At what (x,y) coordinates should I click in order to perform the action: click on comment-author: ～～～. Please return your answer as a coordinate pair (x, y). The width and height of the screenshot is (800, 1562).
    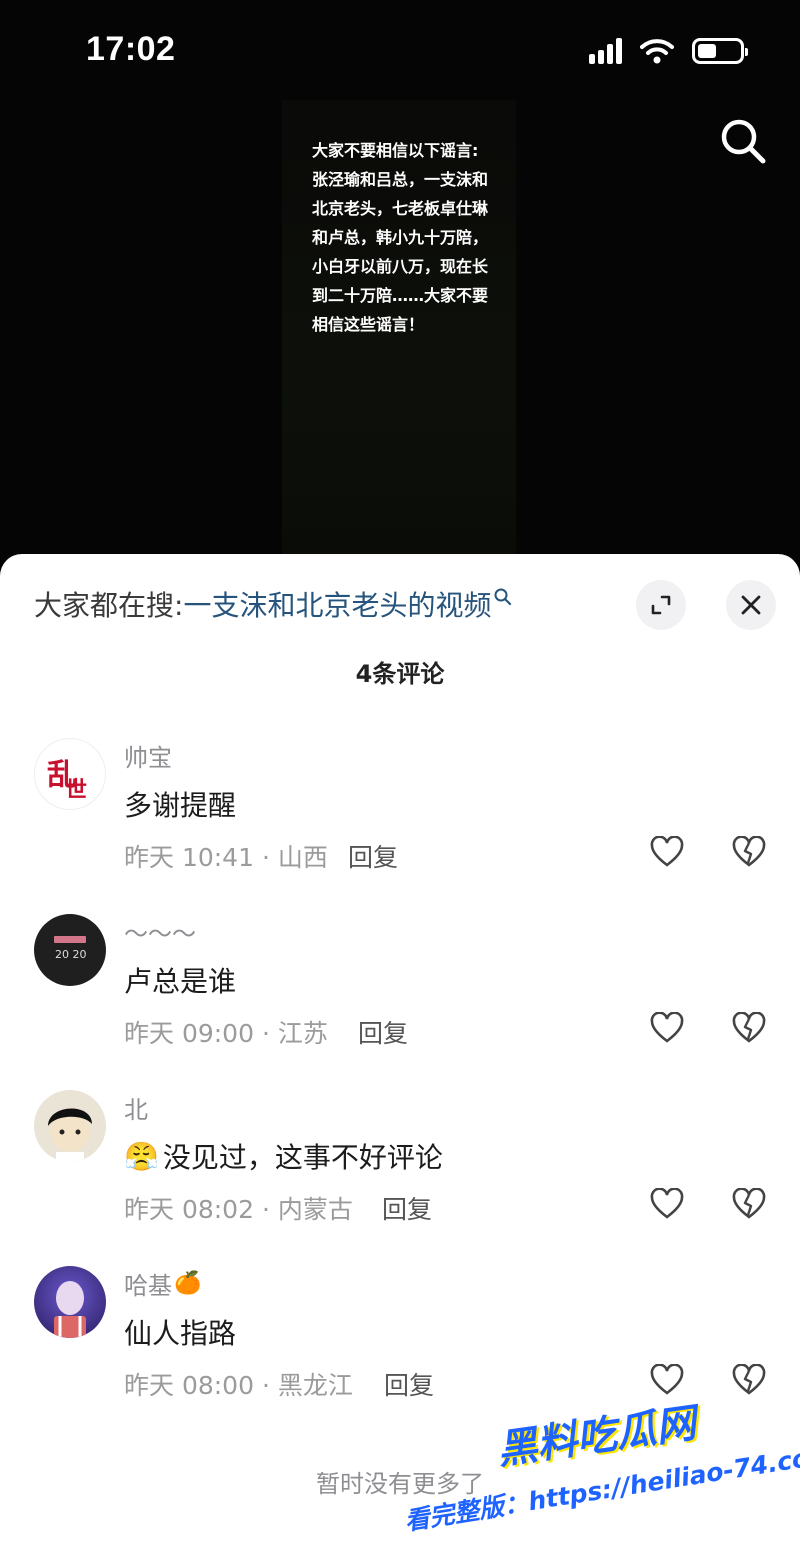
    Looking at the image, I should click on (160, 931).